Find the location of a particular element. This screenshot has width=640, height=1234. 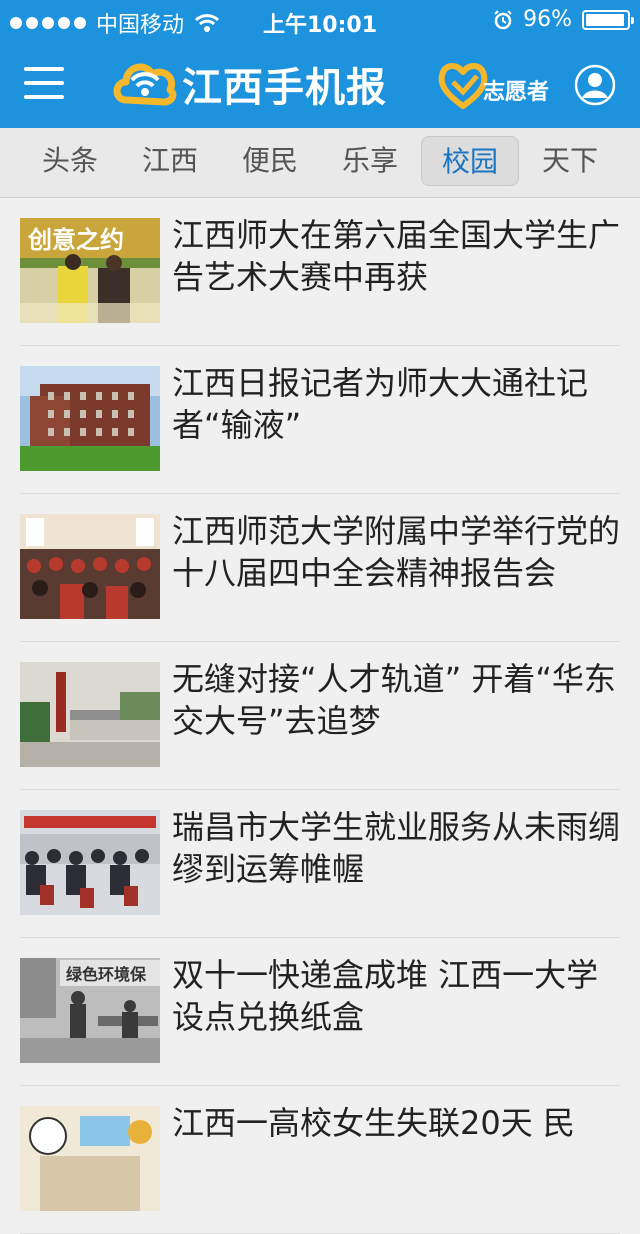

news-item: 创意之约 江西师大在第六届全国大学生广告艺术大赛中再获 is located at coordinates (320, 272).